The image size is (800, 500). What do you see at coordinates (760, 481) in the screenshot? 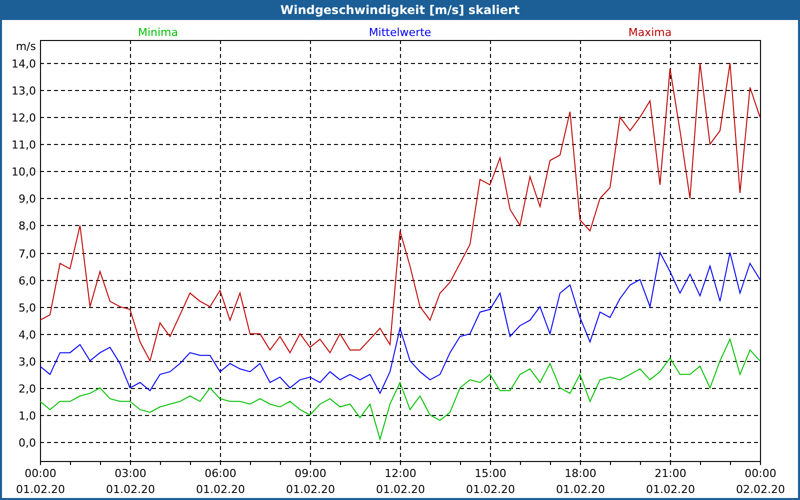
I see `x-axis-label: 00:00 02.02.20` at bounding box center [760, 481].